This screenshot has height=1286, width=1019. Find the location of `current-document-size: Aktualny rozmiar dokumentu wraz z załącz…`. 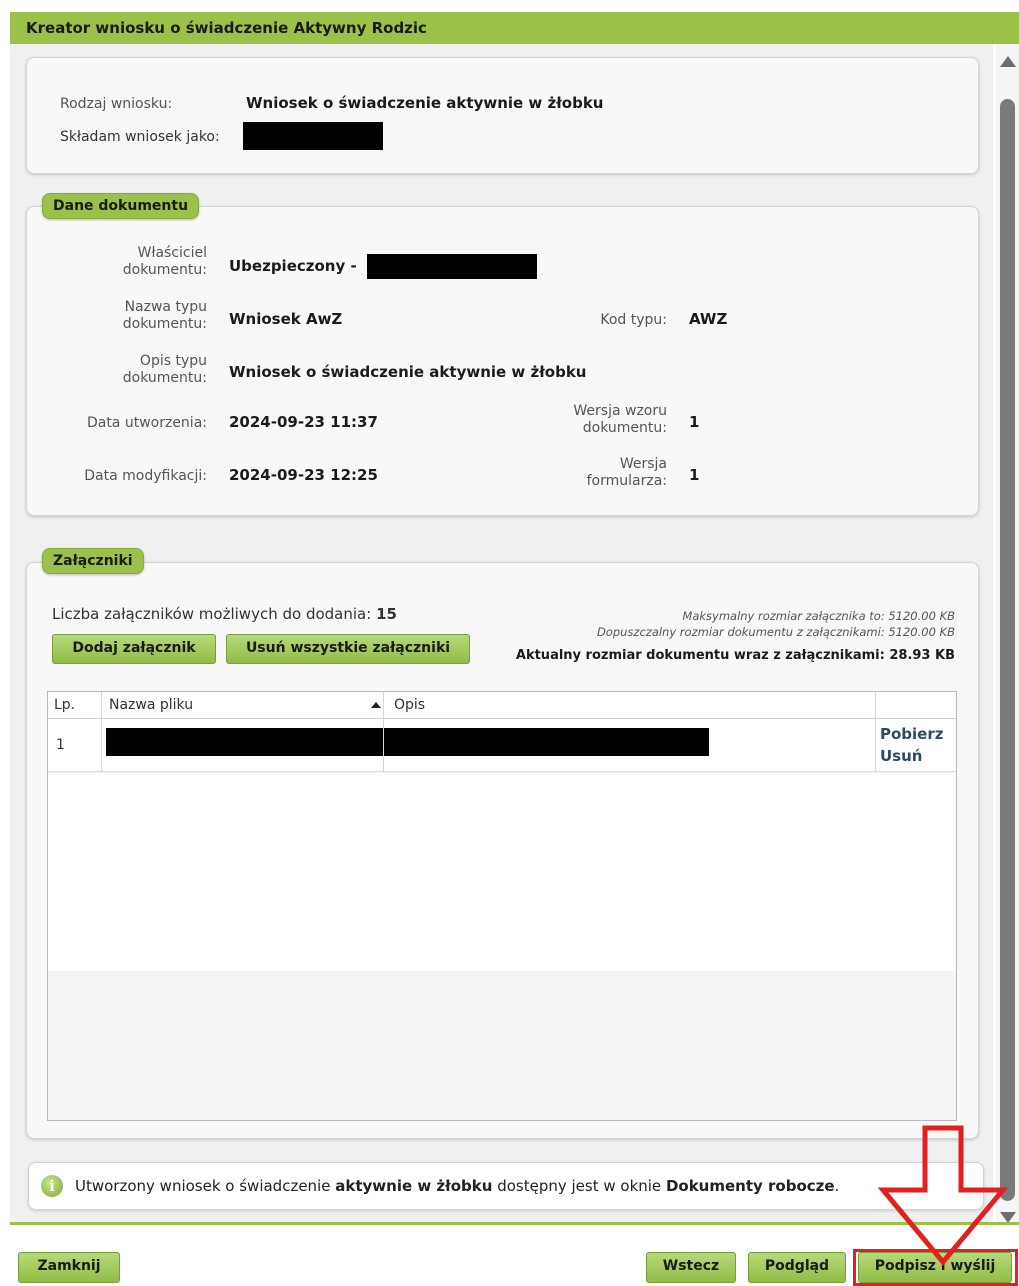

current-document-size: Aktualny rozmiar dokumentu wraz z załącz… is located at coordinates (735, 655).